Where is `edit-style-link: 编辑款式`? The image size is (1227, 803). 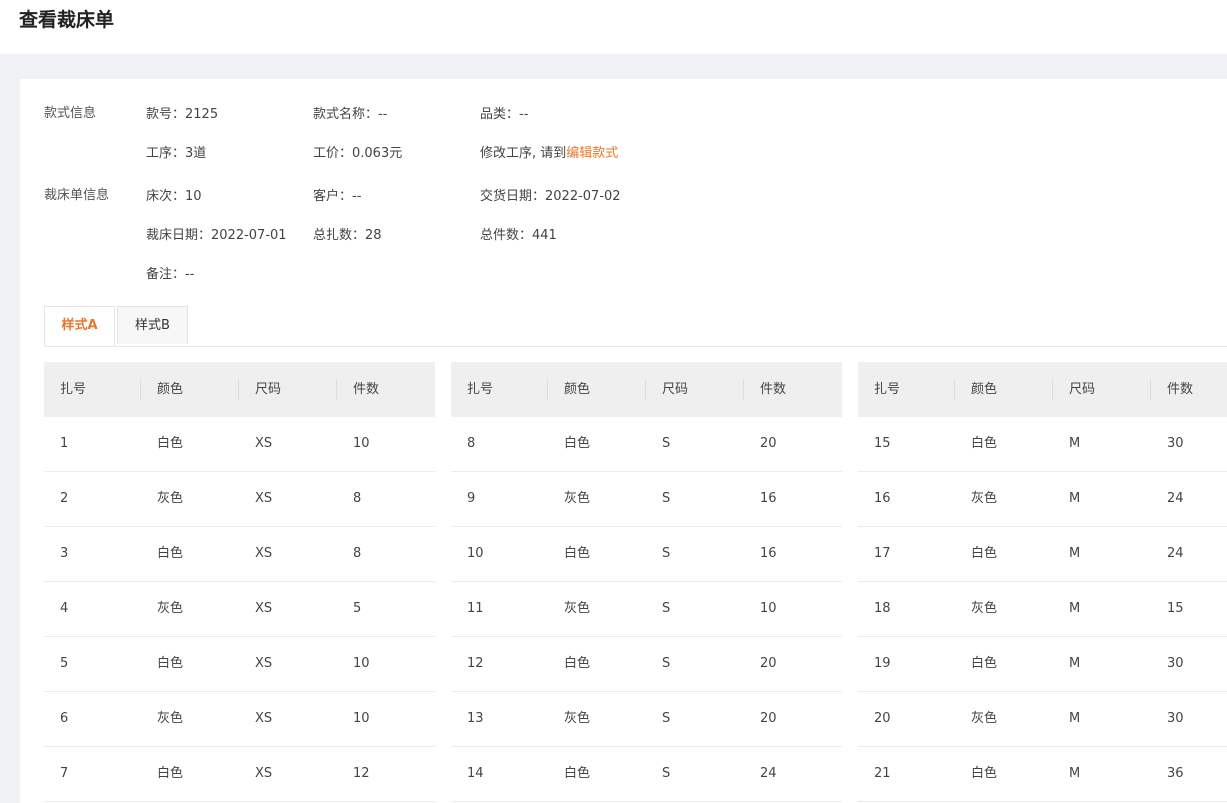 edit-style-link: 编辑款式 is located at coordinates (592, 153).